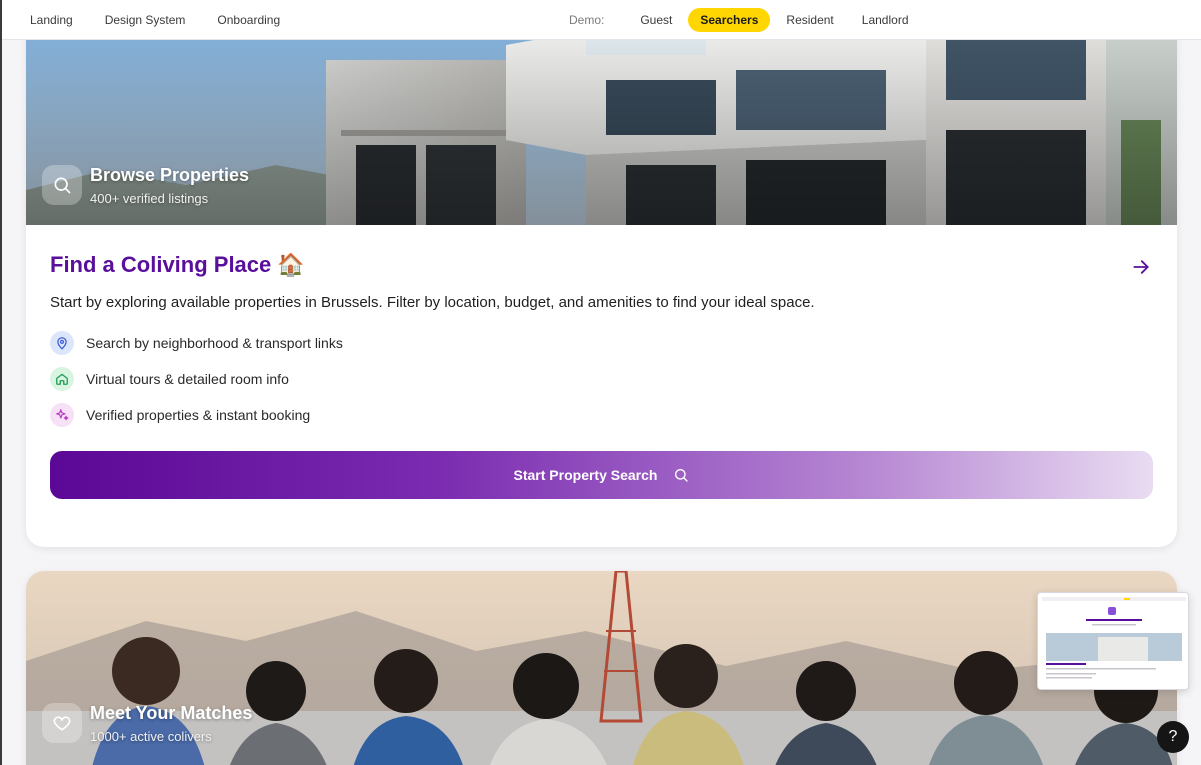  I want to click on demo-switcher: Demo: Guest Searchers Resident Landlord, so click(747, 20).